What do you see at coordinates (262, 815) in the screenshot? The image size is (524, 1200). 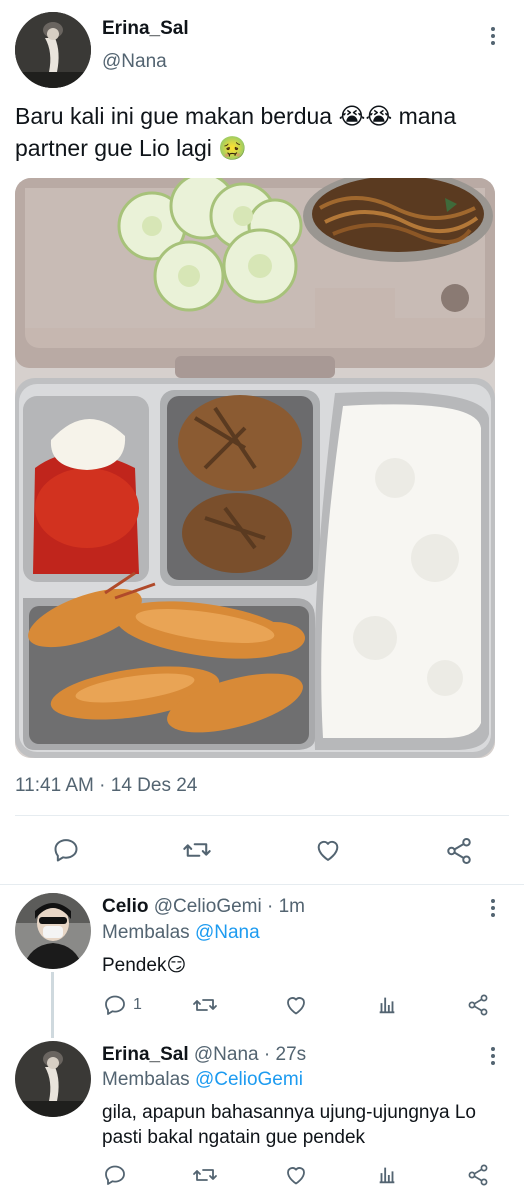 I see `divider` at bounding box center [262, 815].